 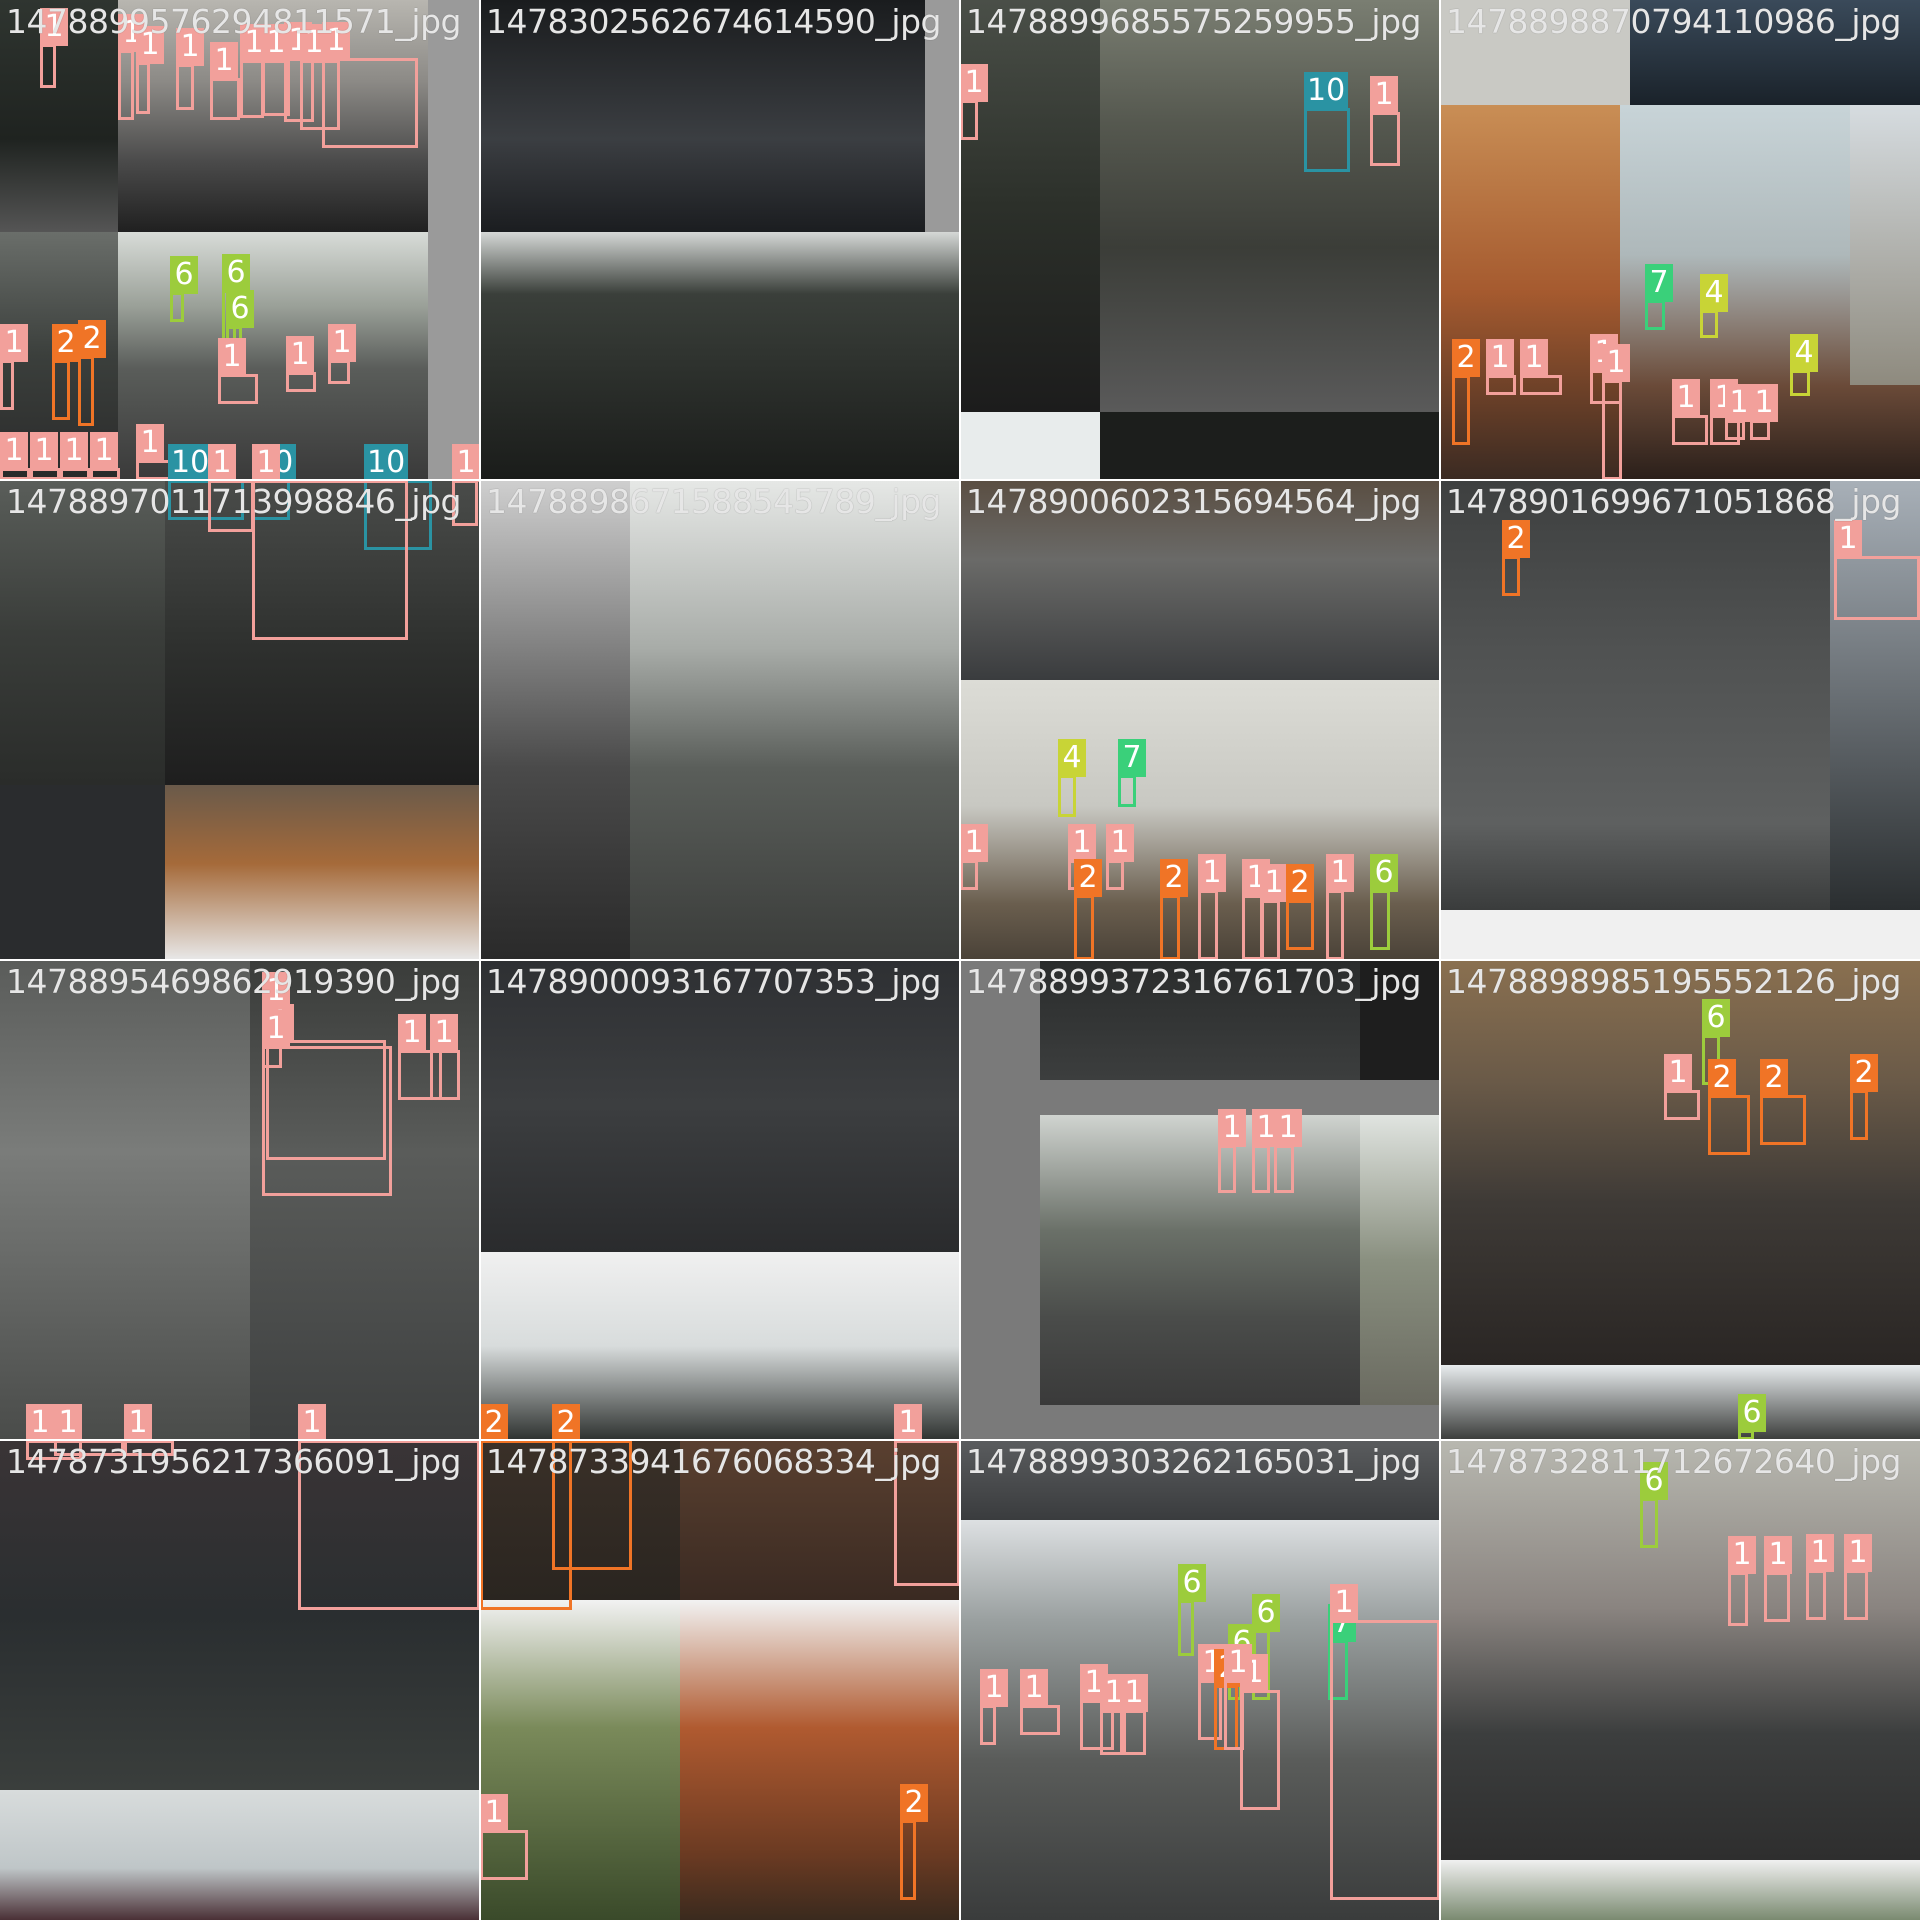 What do you see at coordinates (1193, 981) in the screenshot?
I see `tile-filename: 1478899372316761703_jpg` at bounding box center [1193, 981].